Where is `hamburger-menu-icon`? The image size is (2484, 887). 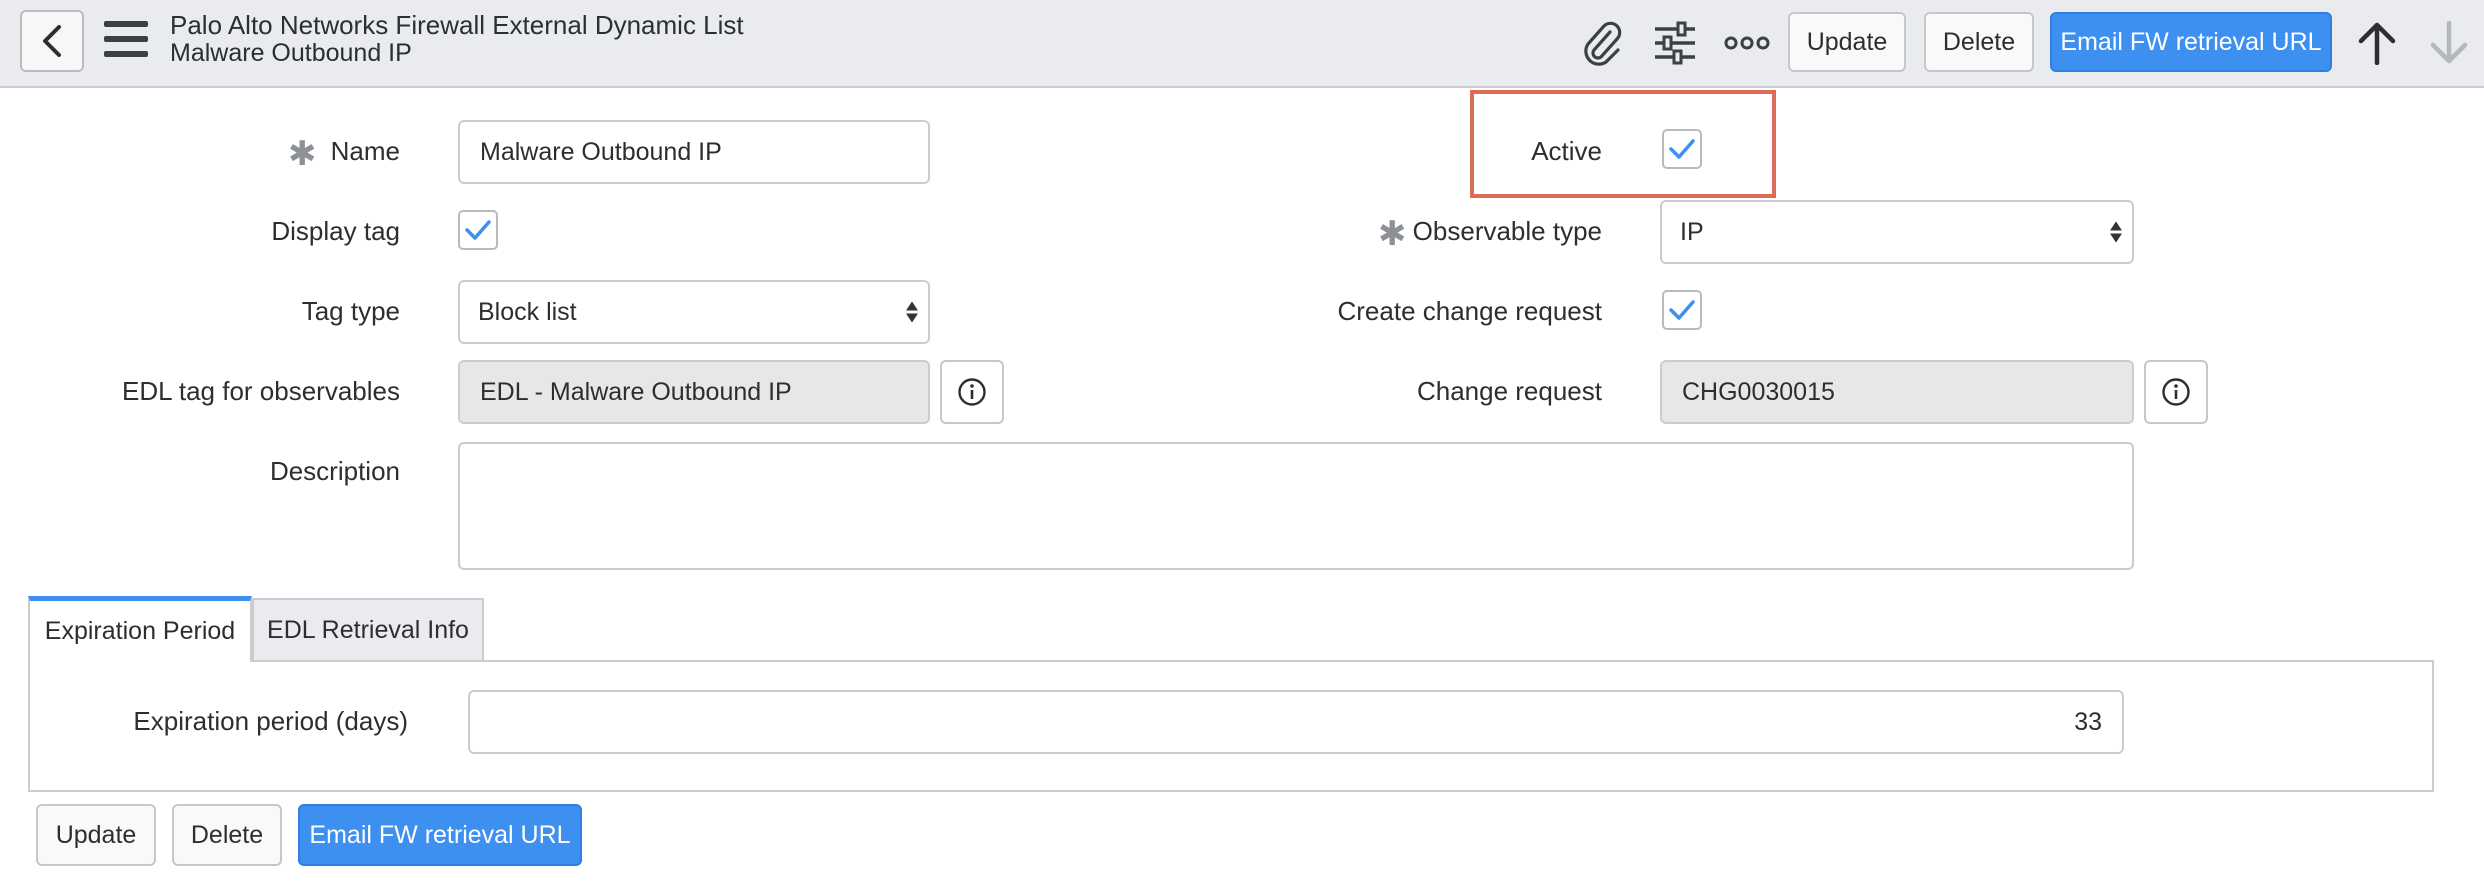
hamburger-menu-icon is located at coordinates (126, 39).